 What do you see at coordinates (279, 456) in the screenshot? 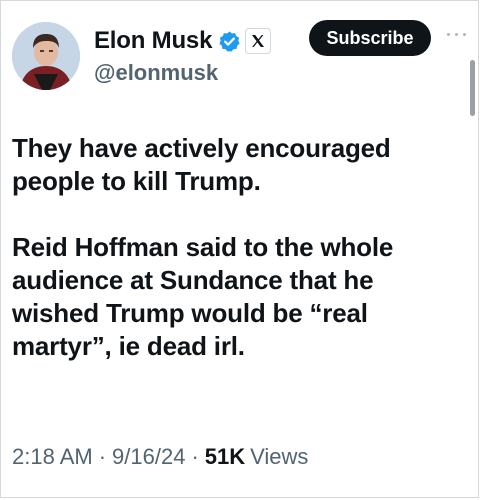
I see `views-label: Views` at bounding box center [279, 456].